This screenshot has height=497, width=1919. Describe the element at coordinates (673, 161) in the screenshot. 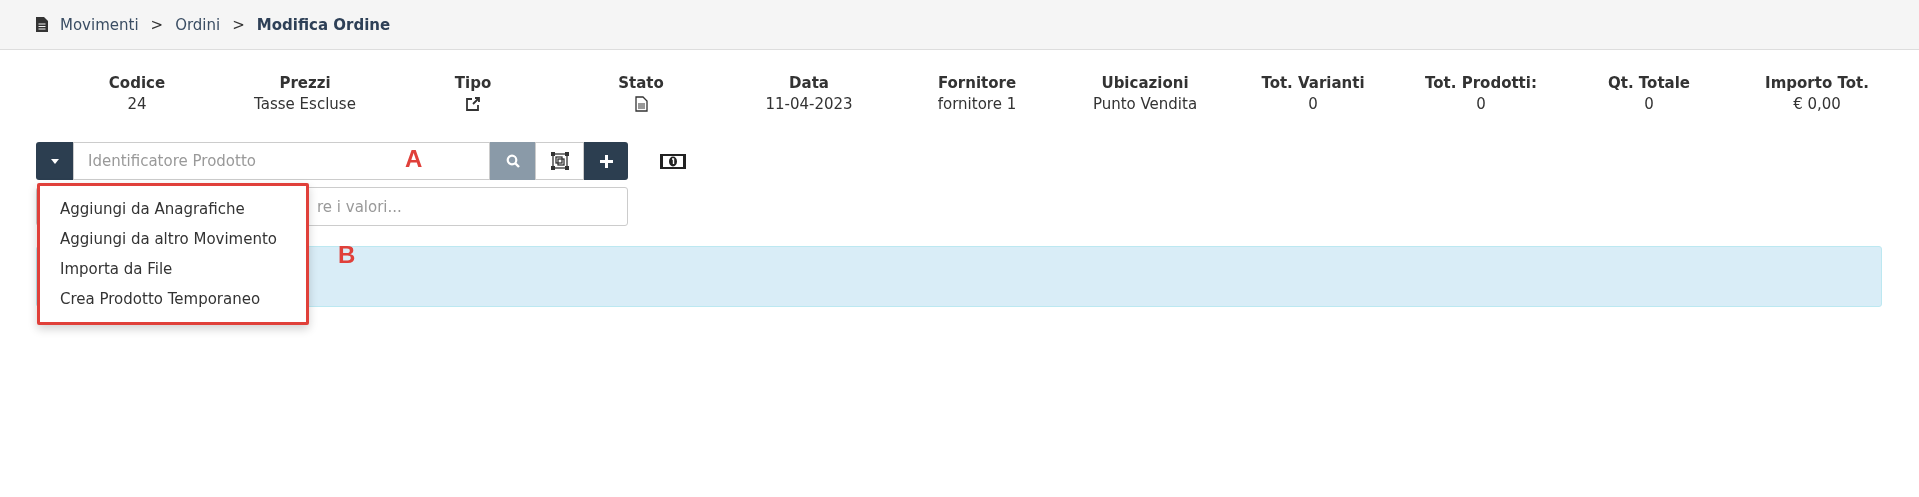

I see `banknote-icon` at that location.